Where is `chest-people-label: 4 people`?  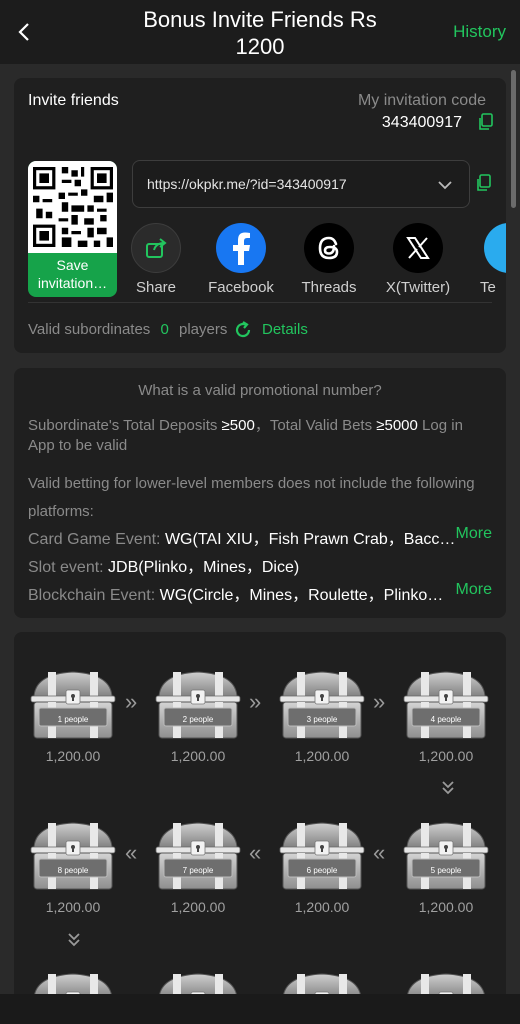
chest-people-label: 4 people is located at coordinates (446, 719).